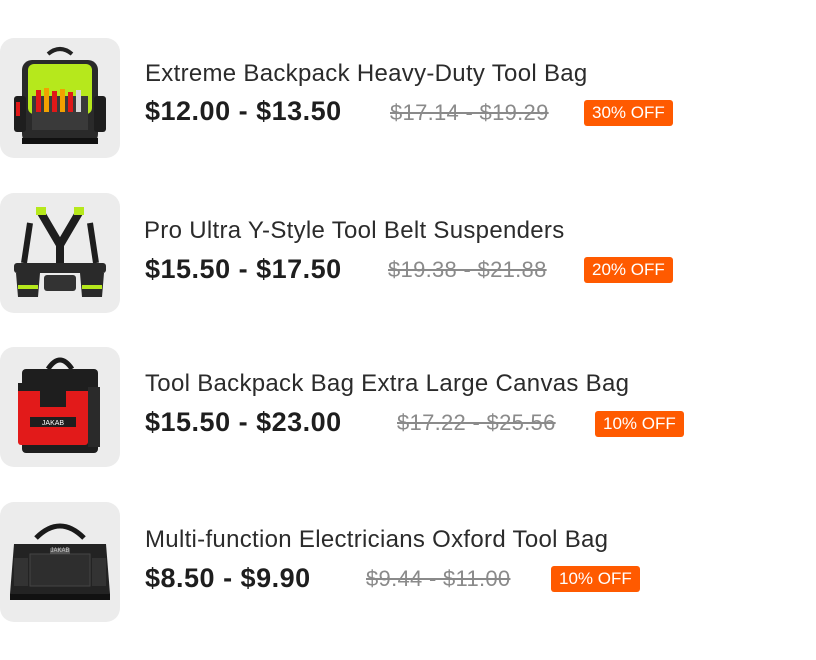 Image resolution: width=816 pixels, height=660 pixels. I want to click on product-title: Extreme Backpack Heavy-Duty Tool Bag, so click(366, 74).